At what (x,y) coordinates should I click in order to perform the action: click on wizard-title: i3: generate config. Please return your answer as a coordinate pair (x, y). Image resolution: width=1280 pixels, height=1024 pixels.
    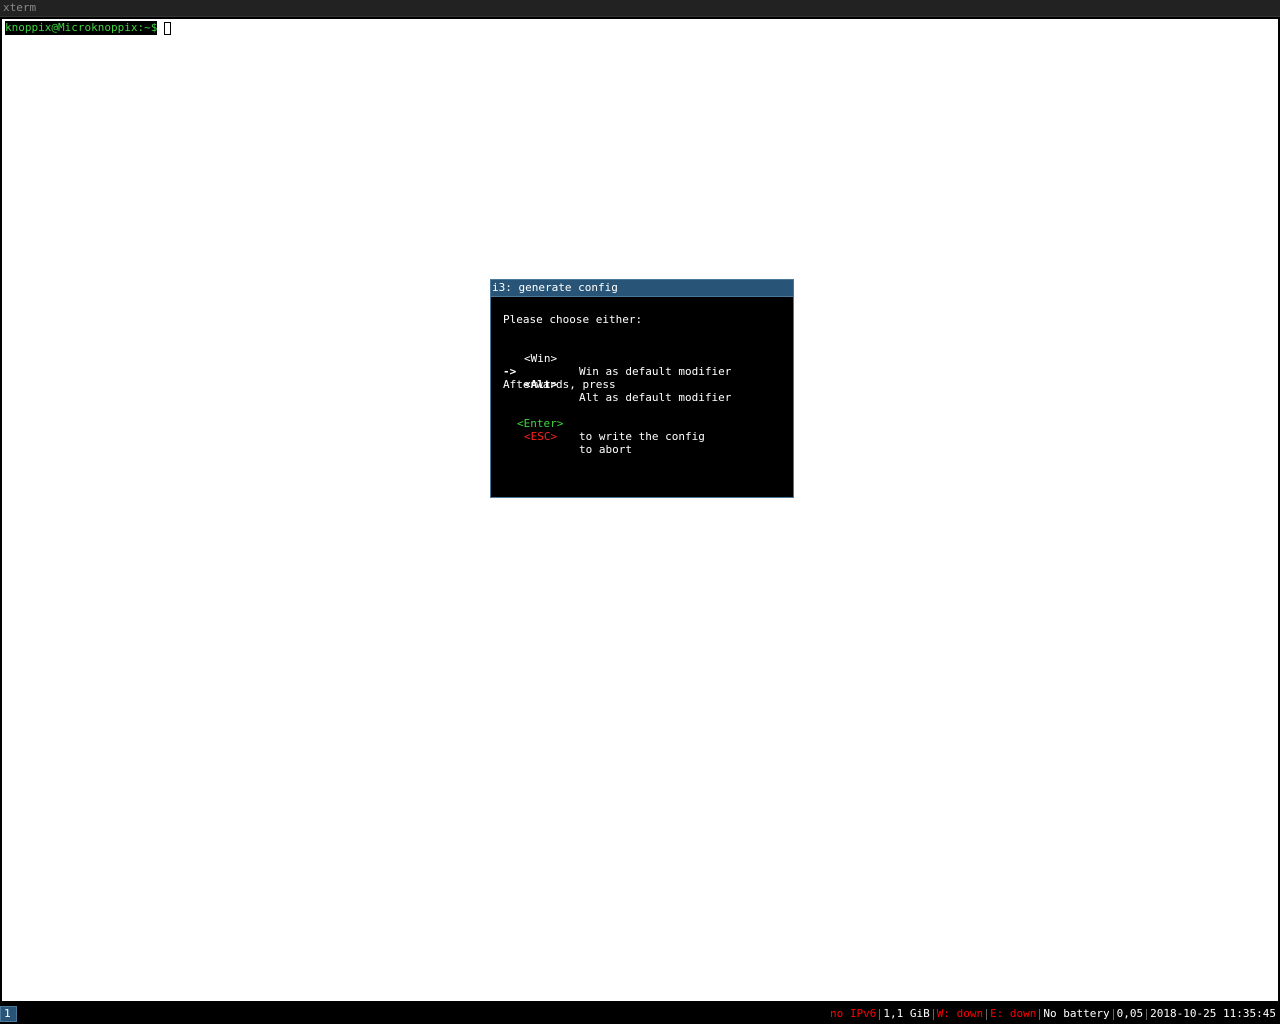
    Looking at the image, I should click on (555, 287).